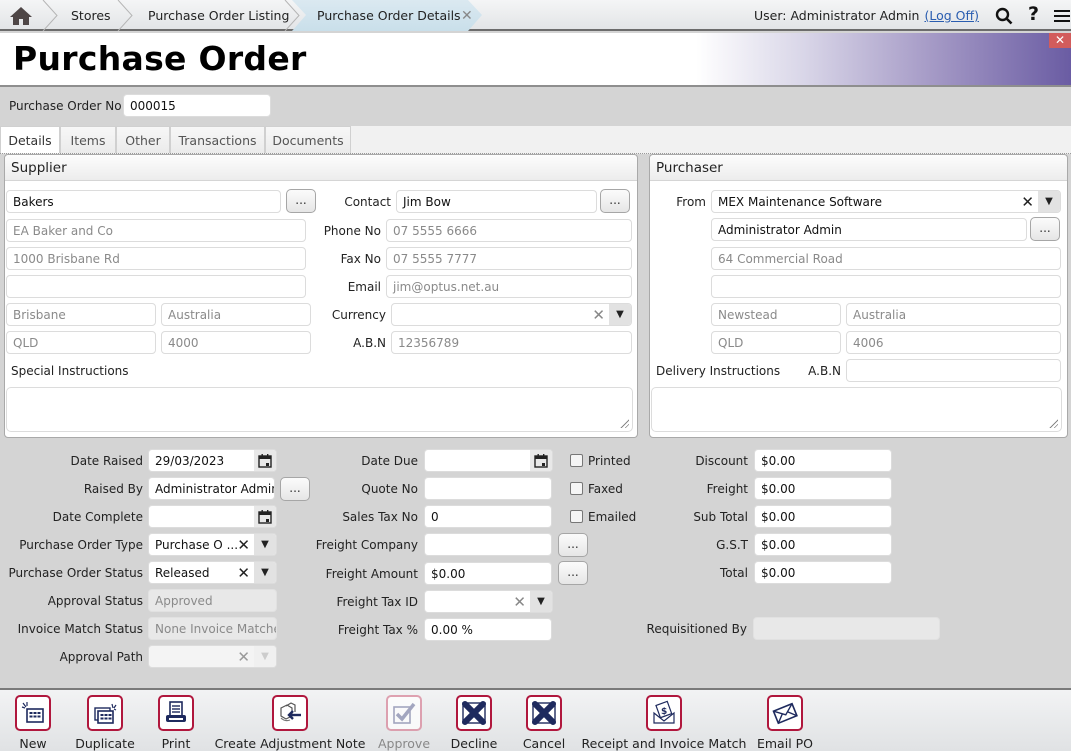  What do you see at coordinates (488, 488) in the screenshot?
I see `quote-no-field` at bounding box center [488, 488].